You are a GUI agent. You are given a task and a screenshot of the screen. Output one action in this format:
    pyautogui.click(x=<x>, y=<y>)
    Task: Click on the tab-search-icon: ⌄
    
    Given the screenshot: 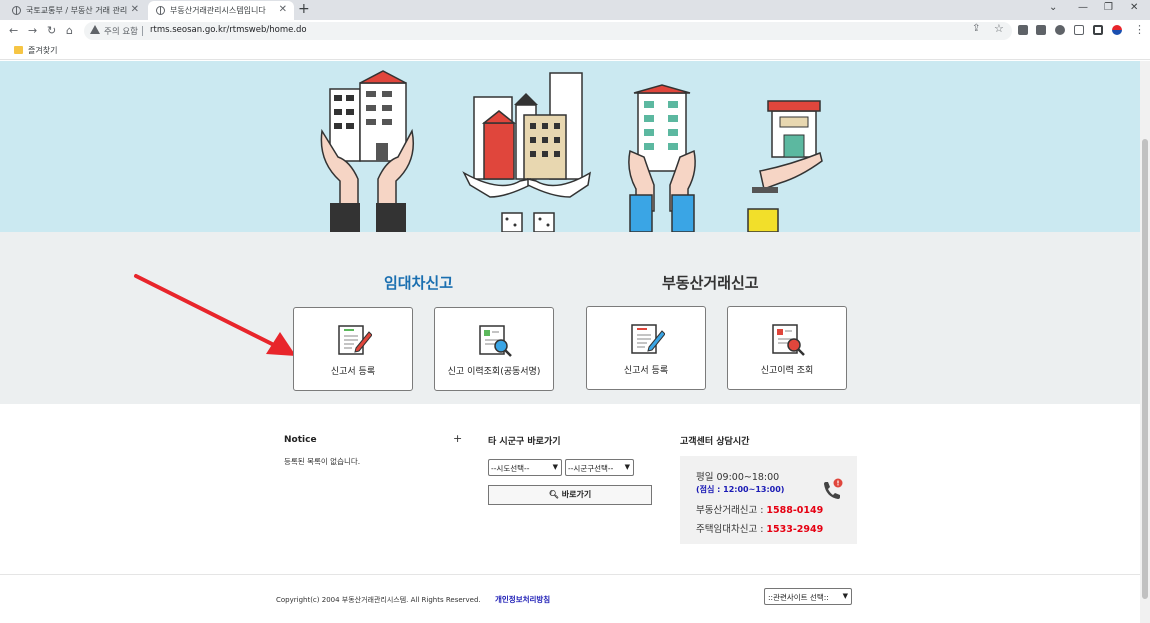 What is the action you would take?
    pyautogui.click(x=1053, y=7)
    